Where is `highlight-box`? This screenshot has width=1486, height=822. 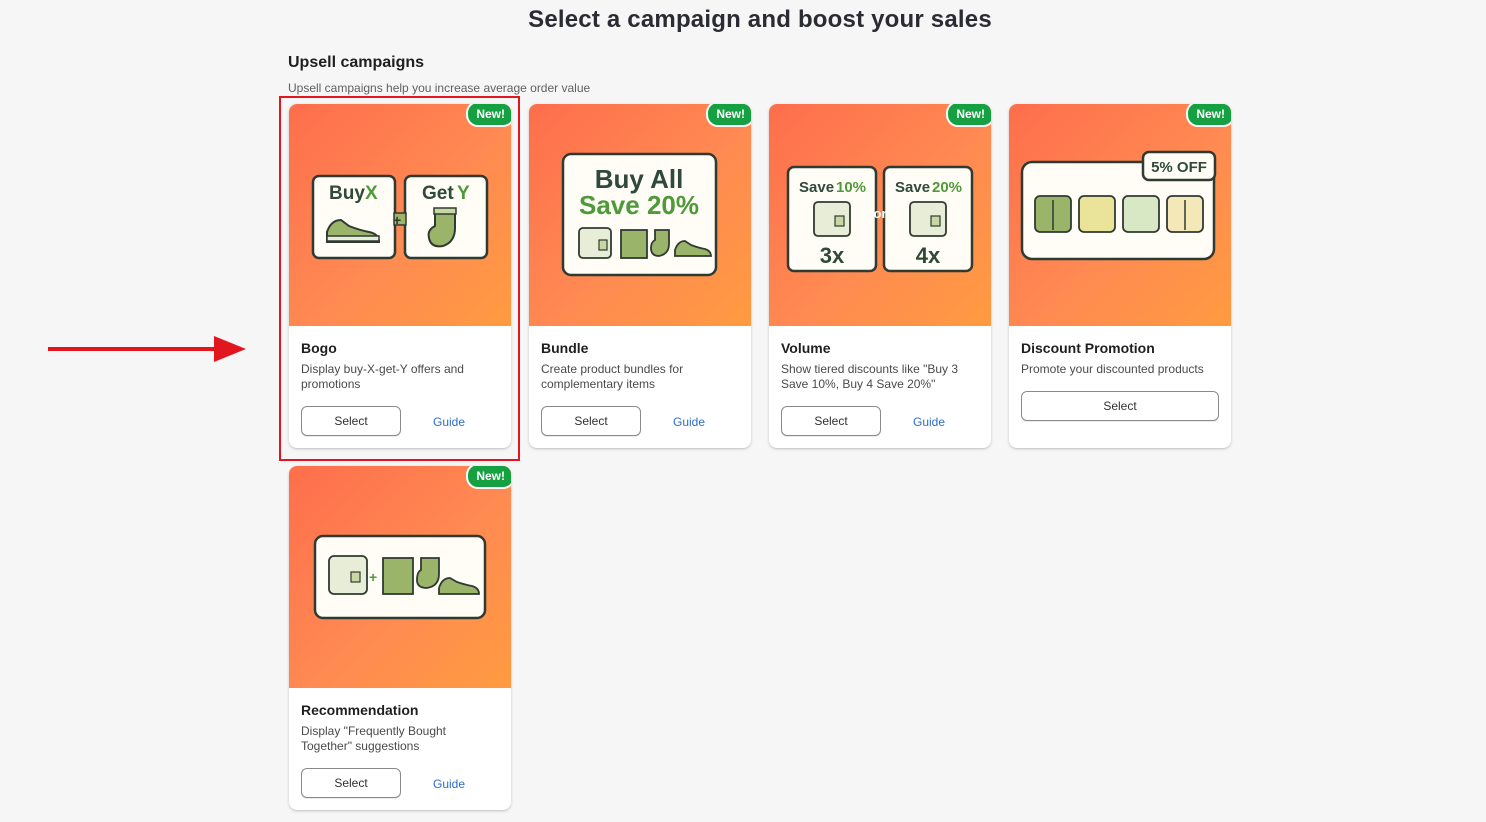 highlight-box is located at coordinates (399, 278).